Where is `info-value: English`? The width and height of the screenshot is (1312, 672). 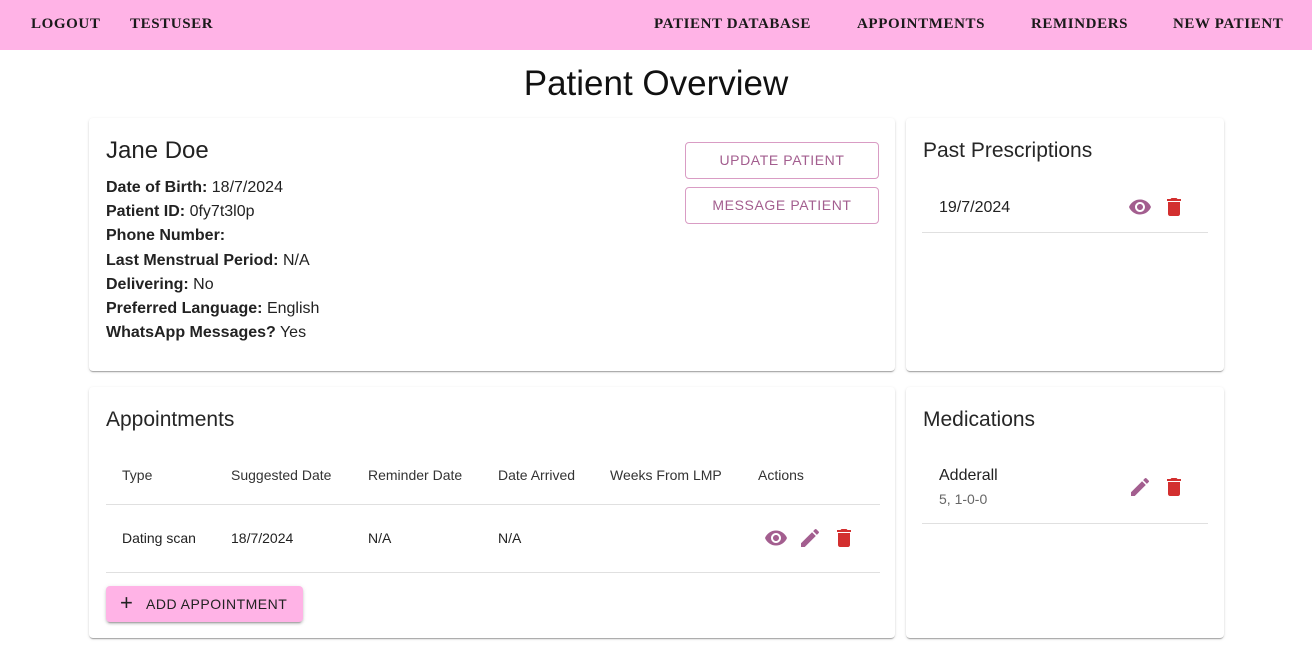 info-value: English is located at coordinates (293, 309).